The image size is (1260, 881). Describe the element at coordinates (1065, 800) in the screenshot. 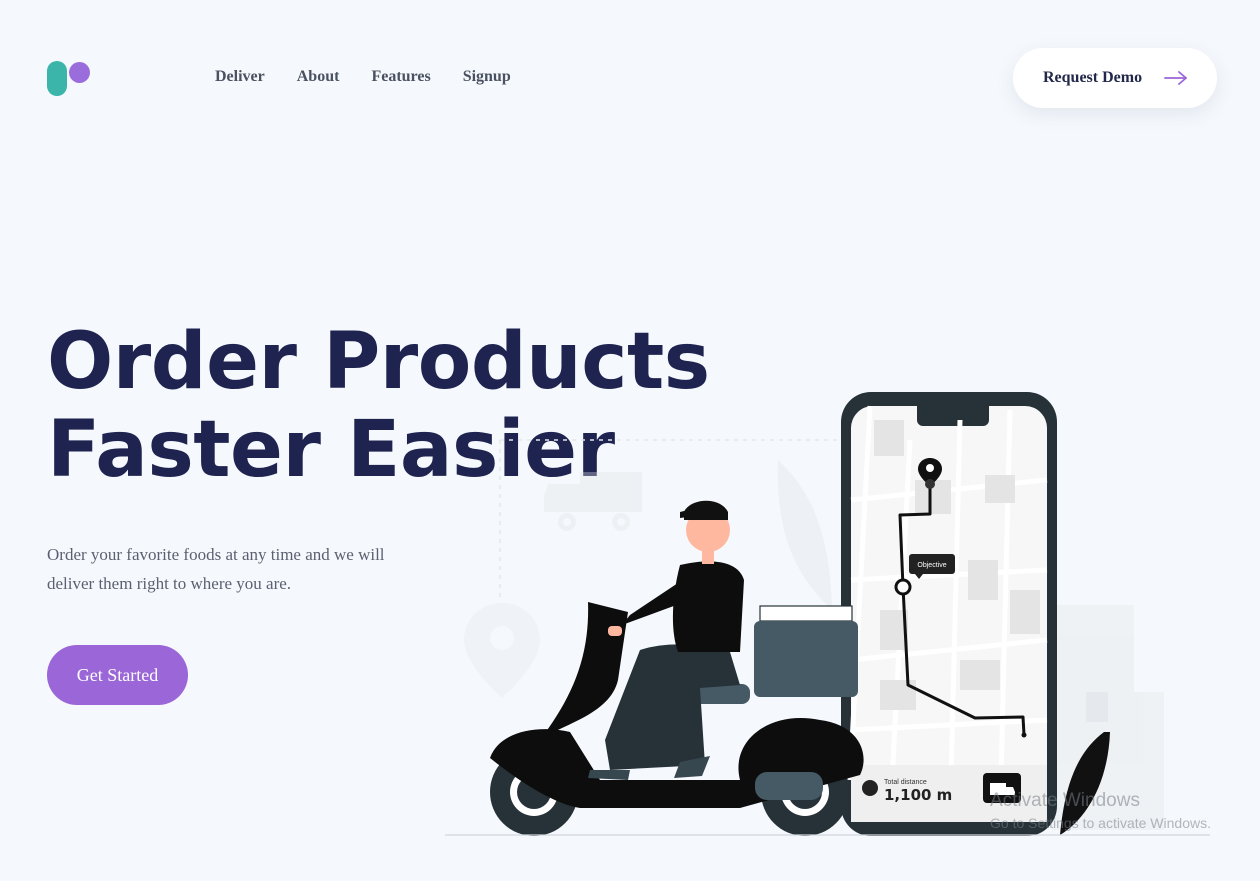

I see `watermark-line-1: Activate Windows` at that location.